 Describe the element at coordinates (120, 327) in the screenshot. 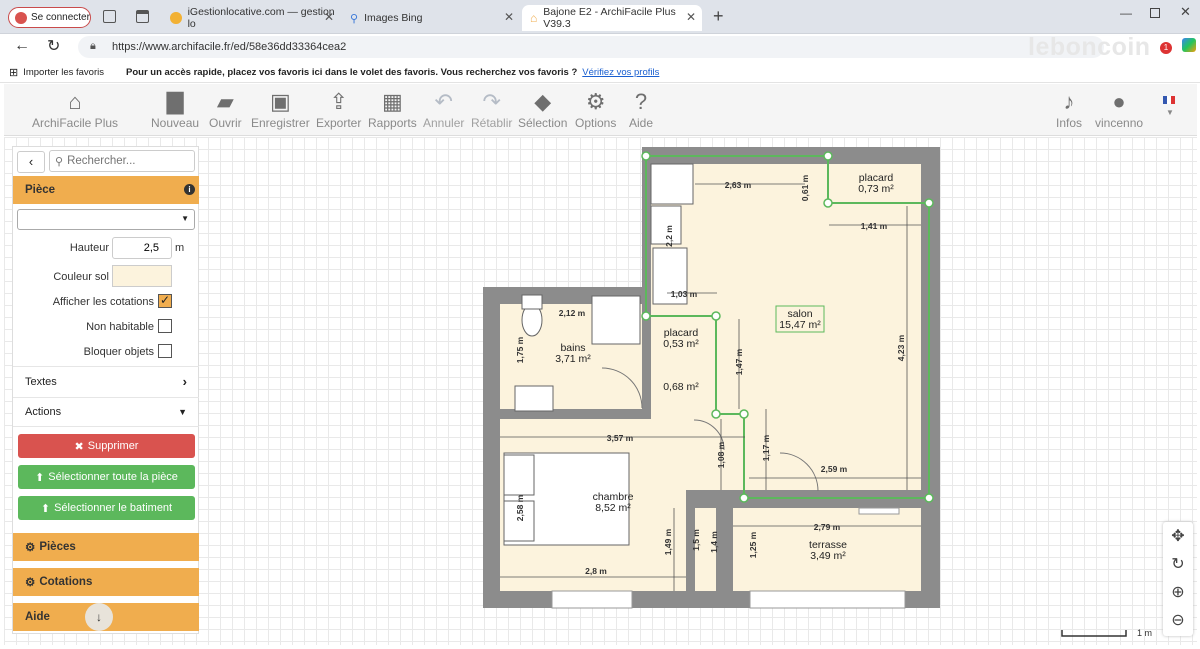

I see `non-habitable-label: Non habitable` at that location.